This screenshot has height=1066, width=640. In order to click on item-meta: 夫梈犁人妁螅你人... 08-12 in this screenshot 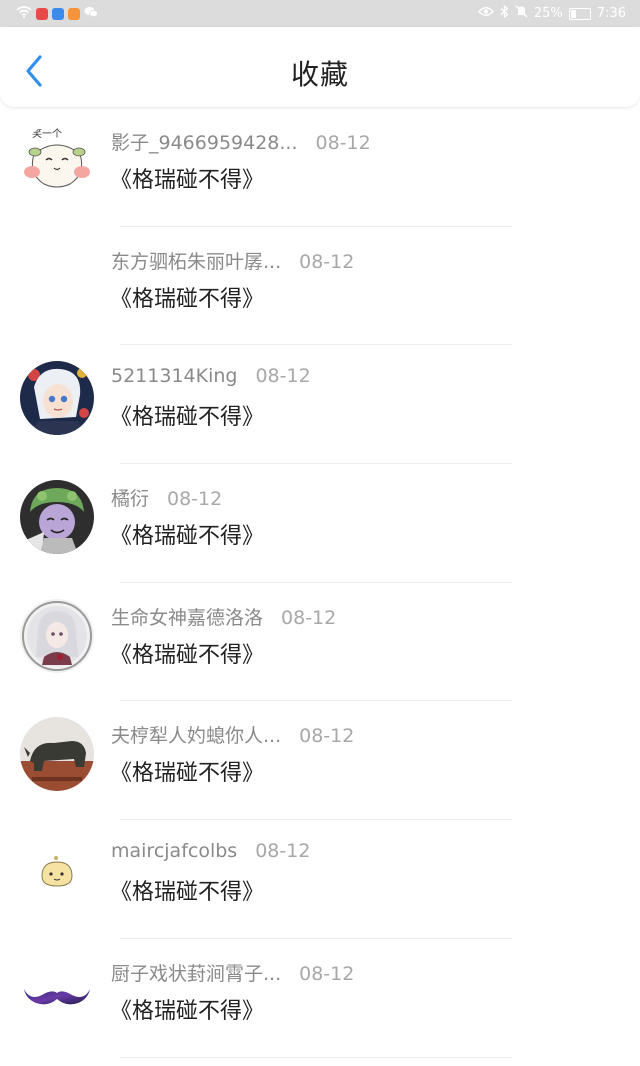, I will do `click(232, 734)`.